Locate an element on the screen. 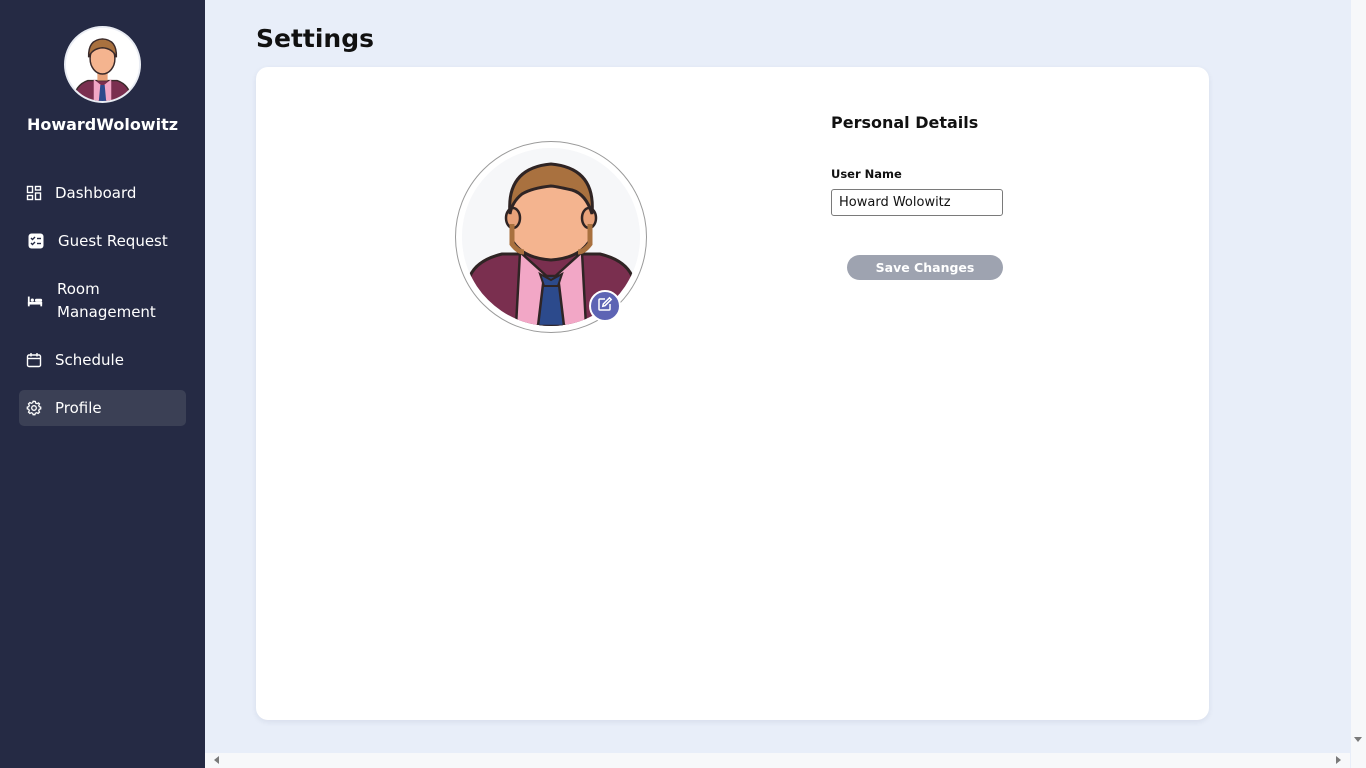 This screenshot has height=768, width=1366. sidebar-item-label-line1: Room is located at coordinates (78, 289).